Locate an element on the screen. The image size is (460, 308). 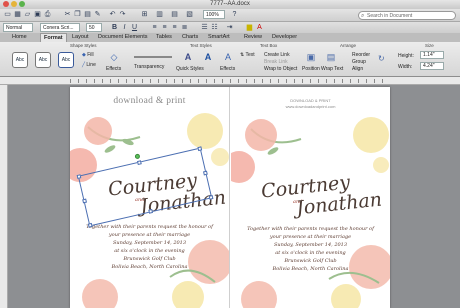
text-direction-label: Text is located at coordinates (250, 55).